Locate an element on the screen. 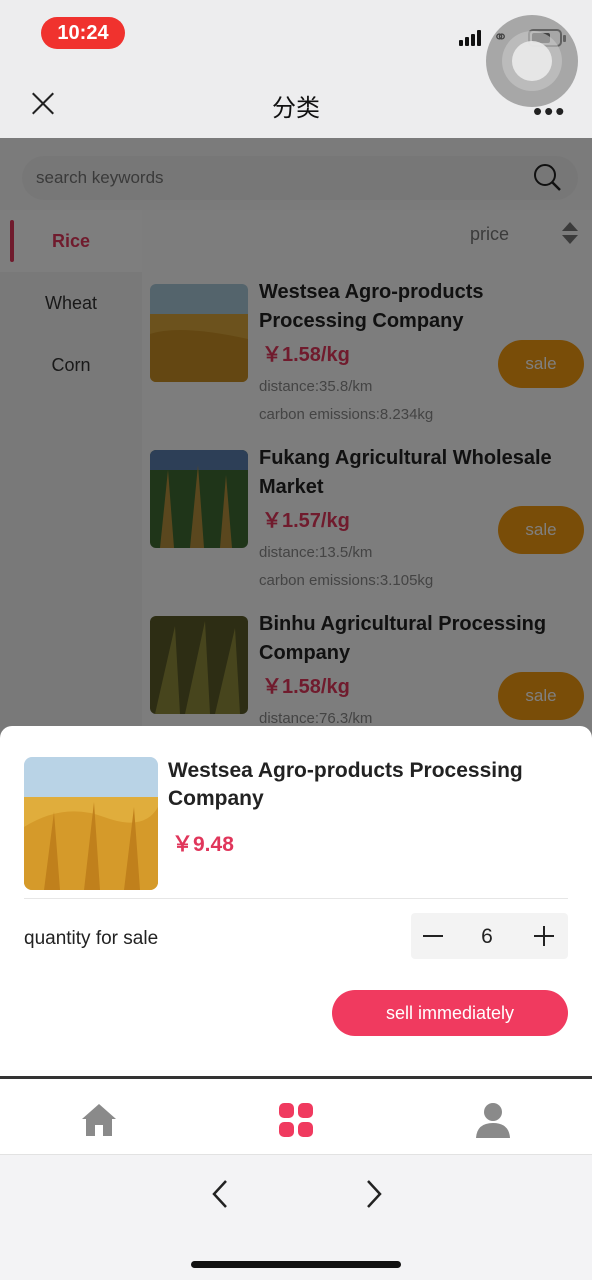 The image size is (592, 1280). browser-toolbar is located at coordinates (296, 1217).